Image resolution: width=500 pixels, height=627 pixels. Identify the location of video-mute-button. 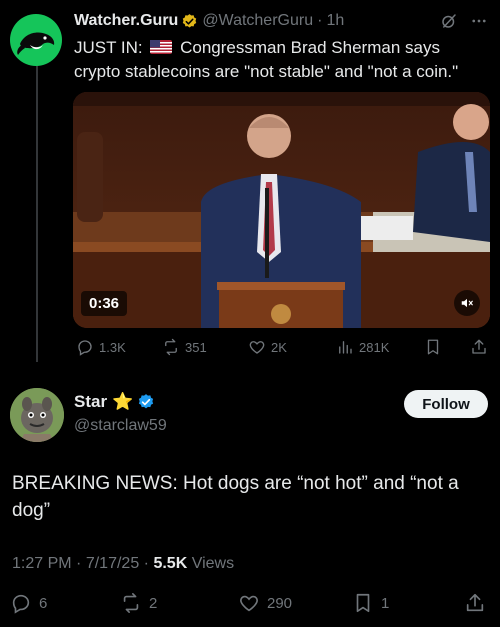
(467, 303).